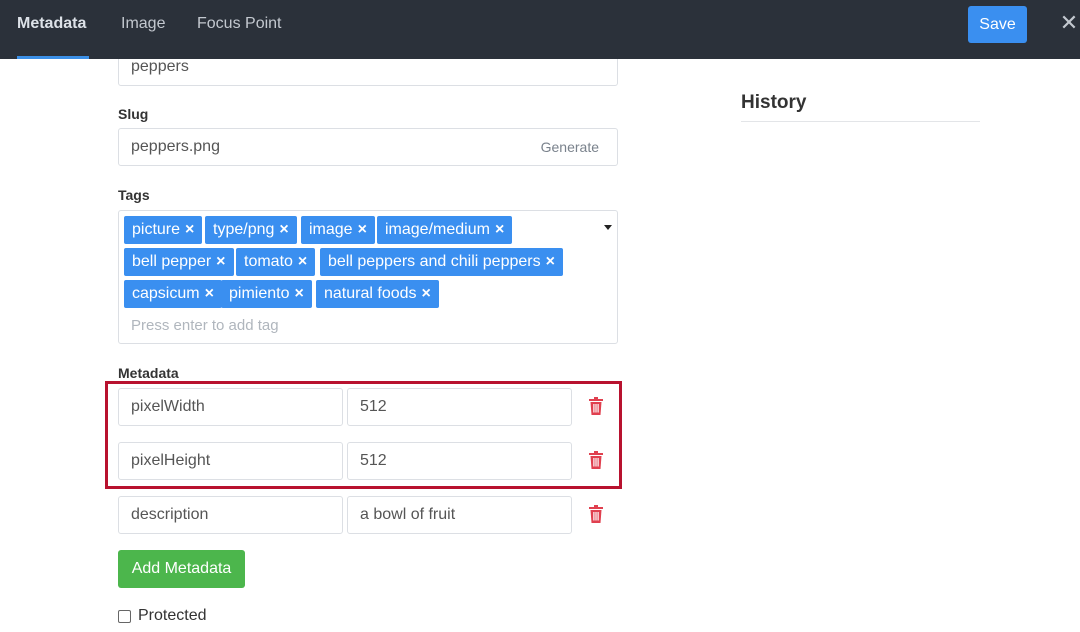 This screenshot has width=1080, height=632. What do you see at coordinates (1069, 23) in the screenshot?
I see `close-icon: ✕` at bounding box center [1069, 23].